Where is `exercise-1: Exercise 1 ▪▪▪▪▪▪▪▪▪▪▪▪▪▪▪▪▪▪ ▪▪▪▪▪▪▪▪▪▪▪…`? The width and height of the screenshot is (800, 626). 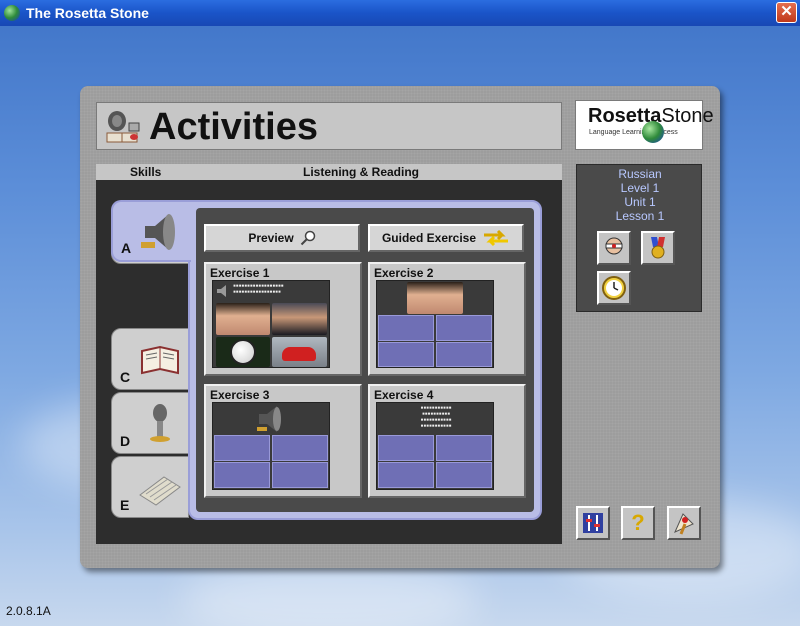 exercise-1: Exercise 1 ▪▪▪▪▪▪▪▪▪▪▪▪▪▪▪▪▪▪ ▪▪▪▪▪▪▪▪▪▪▪… is located at coordinates (283, 319).